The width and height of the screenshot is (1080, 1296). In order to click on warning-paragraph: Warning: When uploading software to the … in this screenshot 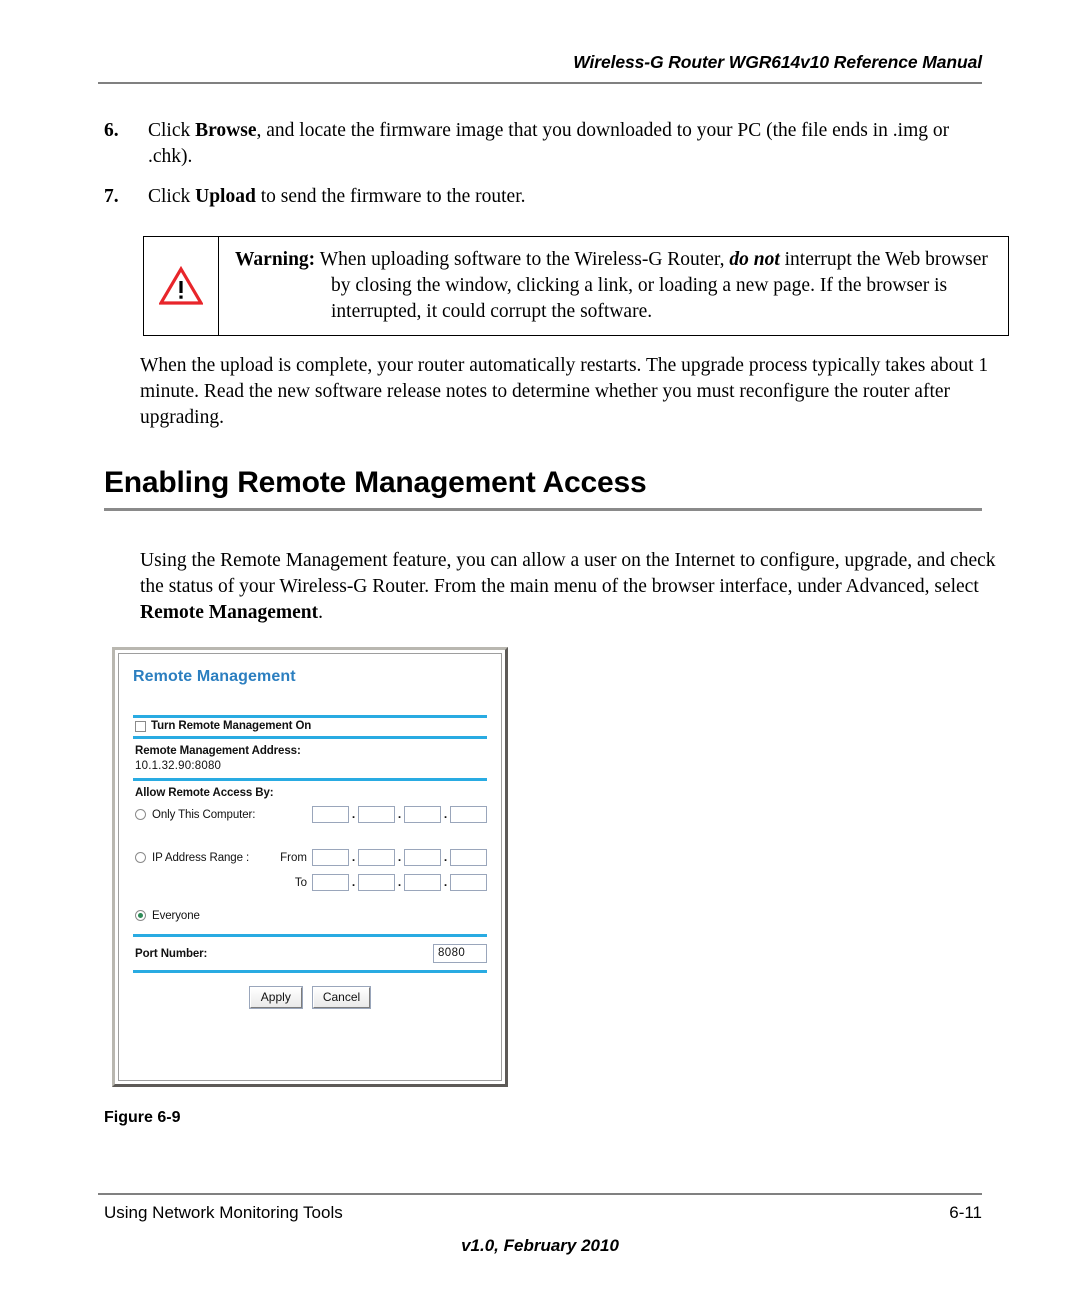, I will do `click(614, 286)`.